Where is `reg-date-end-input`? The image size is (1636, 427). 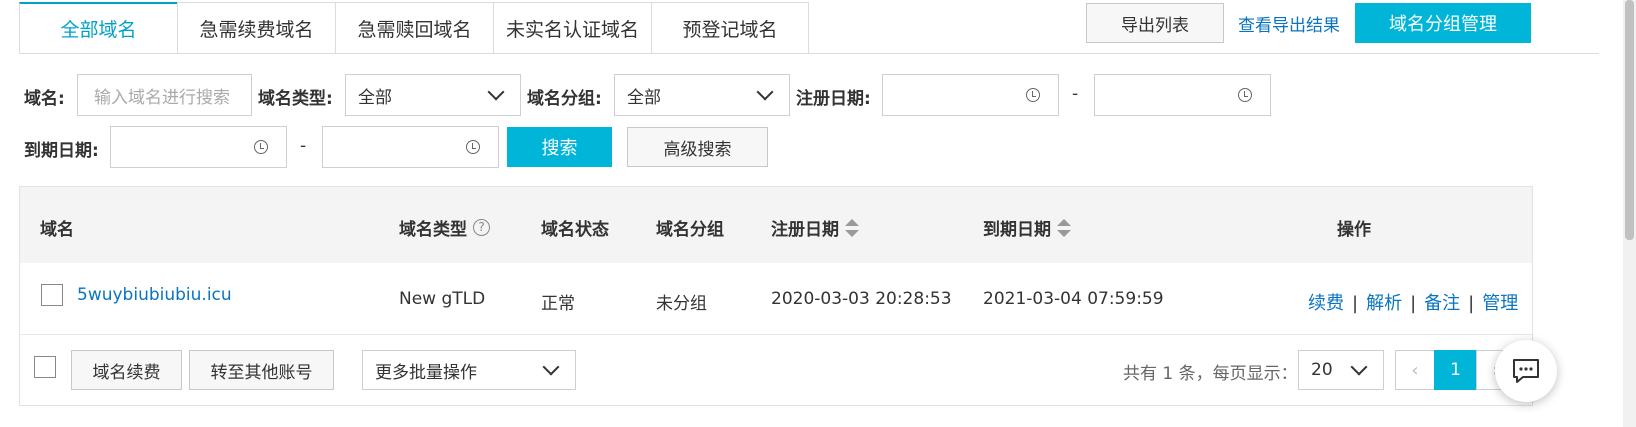
reg-date-end-input is located at coordinates (1182, 95).